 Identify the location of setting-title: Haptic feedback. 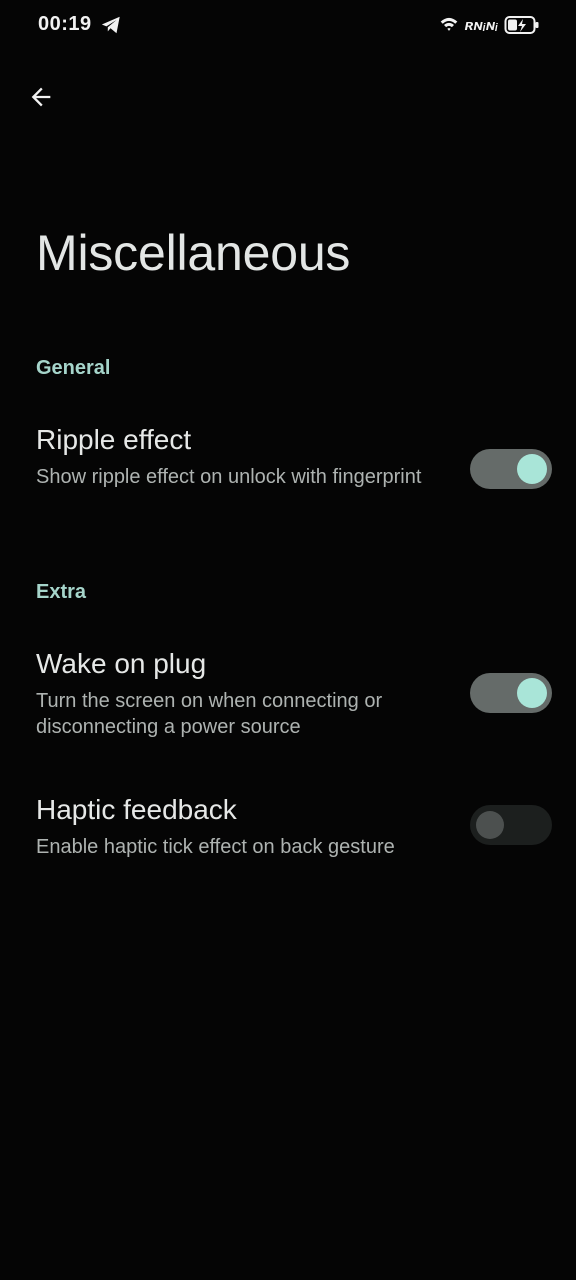
(136, 809).